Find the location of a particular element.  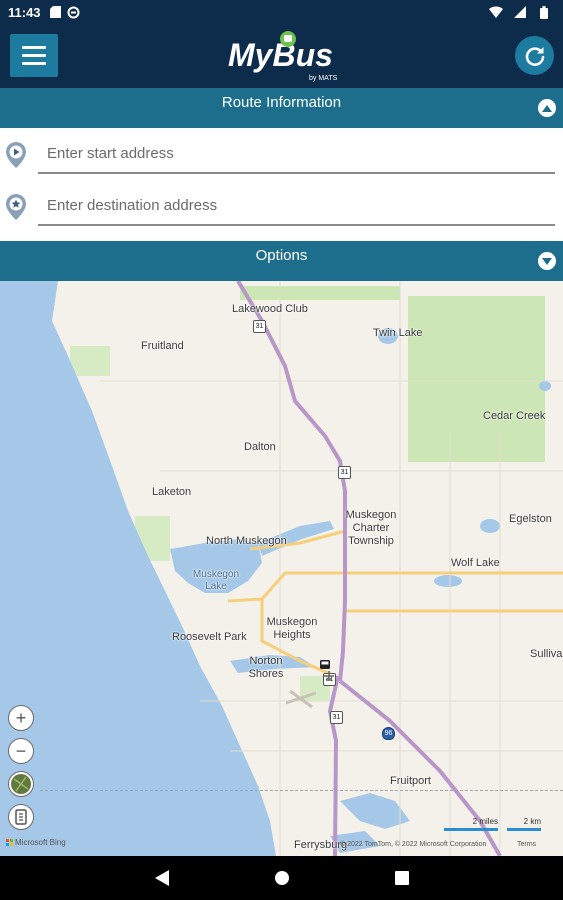

map-place-label: Lakewood Club is located at coordinates (270, 309).